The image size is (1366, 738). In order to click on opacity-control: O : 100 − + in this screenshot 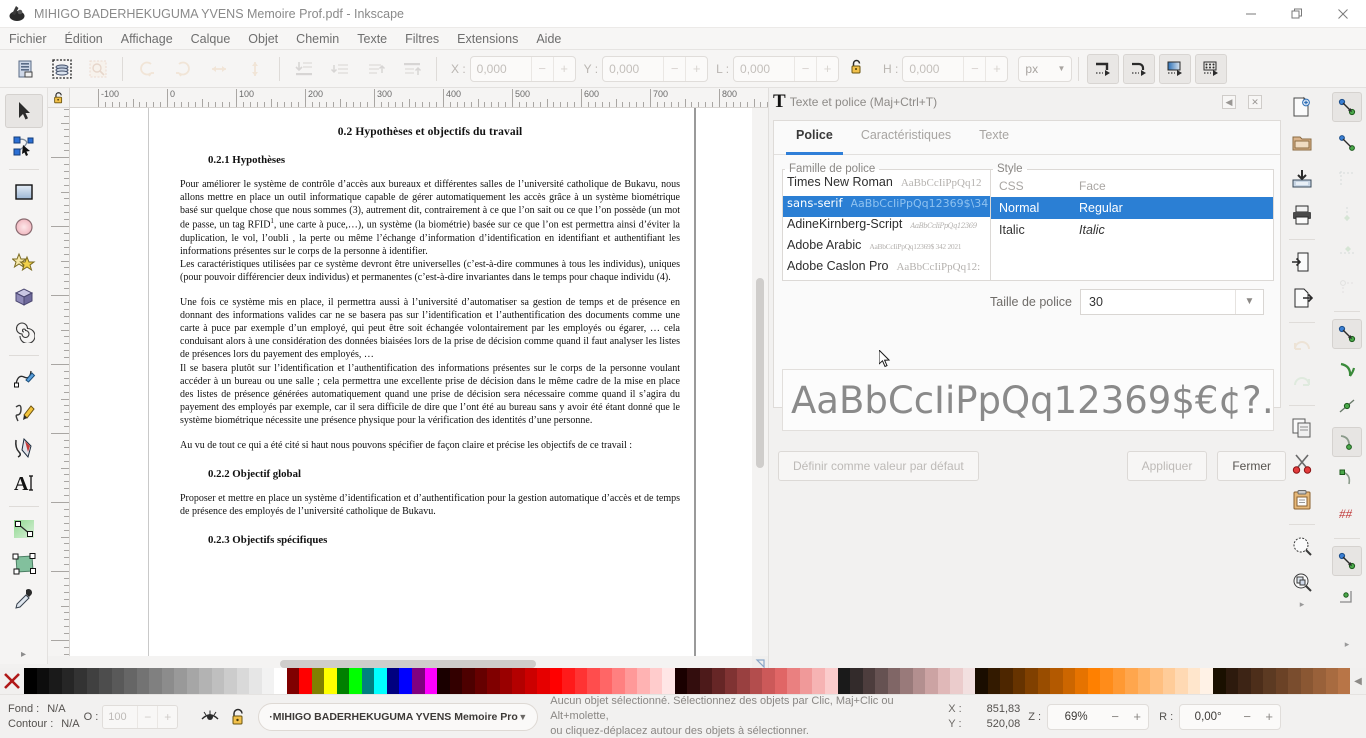, I will do `click(131, 716)`.